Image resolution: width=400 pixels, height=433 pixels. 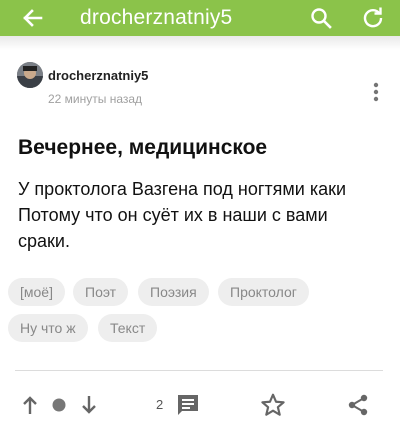 I want to click on arrow-left-icon, so click(x=33, y=18).